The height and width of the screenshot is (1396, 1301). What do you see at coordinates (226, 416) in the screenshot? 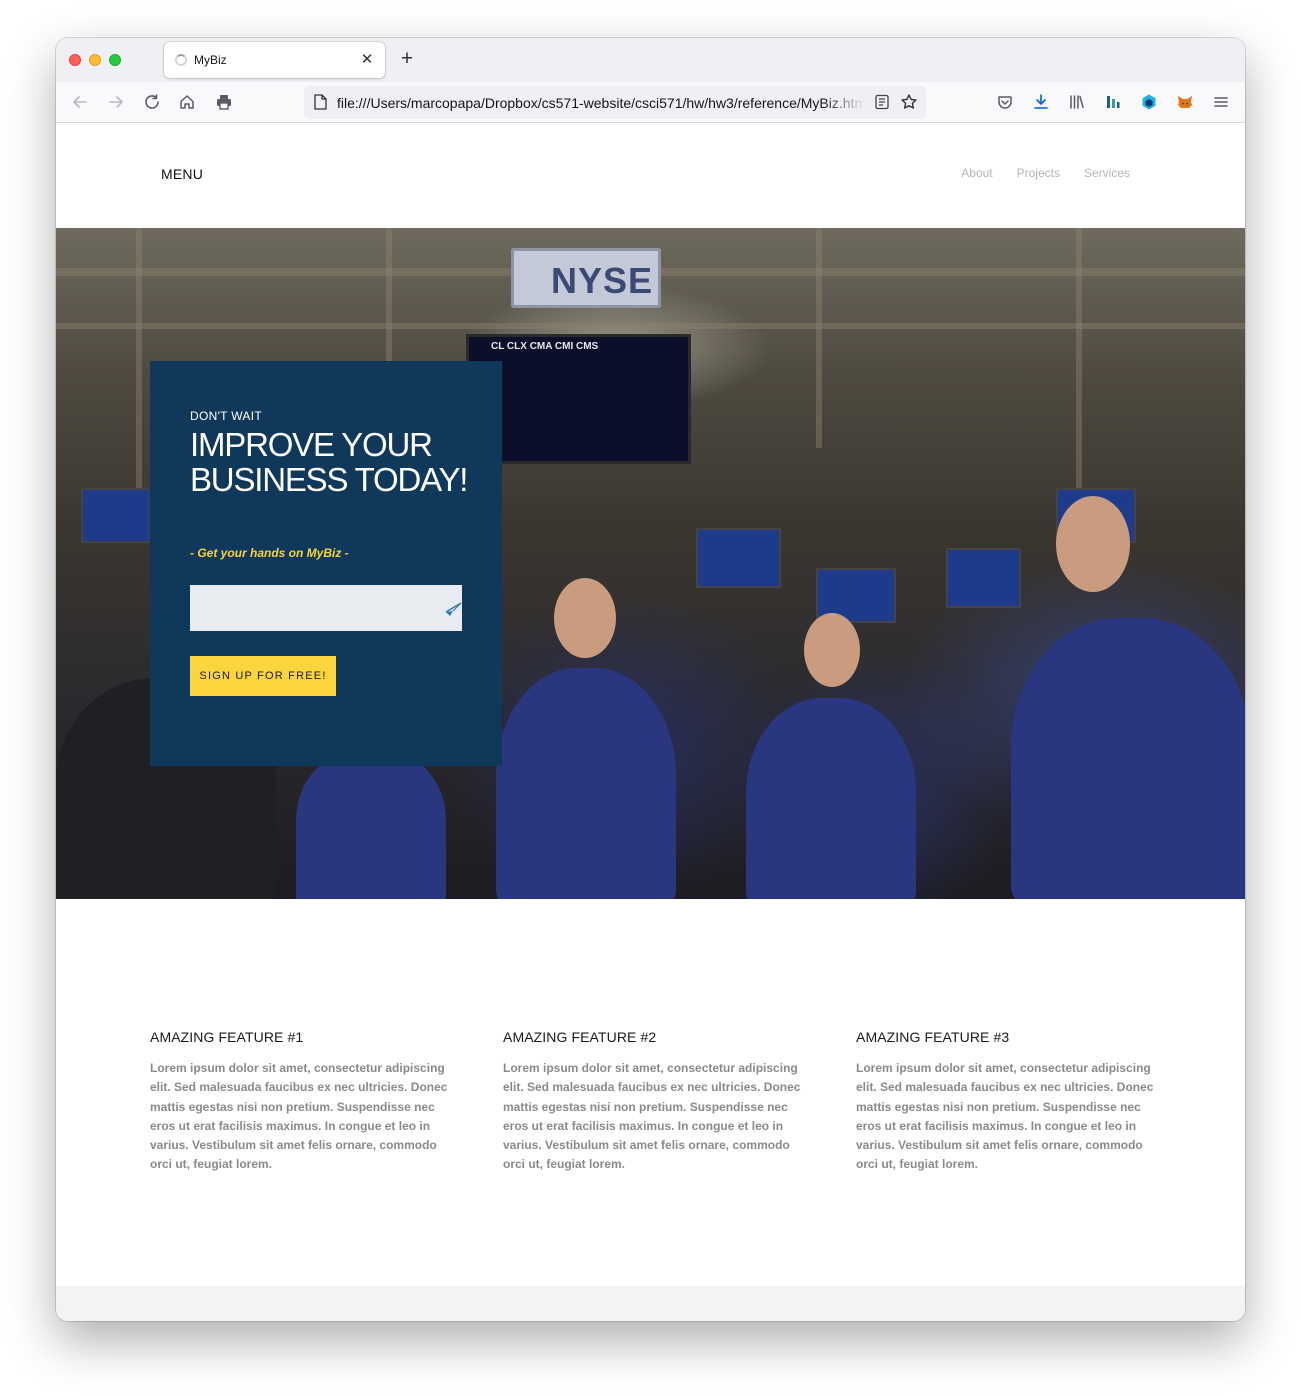
I see `hero-eyebrow: DON'T WAIT` at bounding box center [226, 416].